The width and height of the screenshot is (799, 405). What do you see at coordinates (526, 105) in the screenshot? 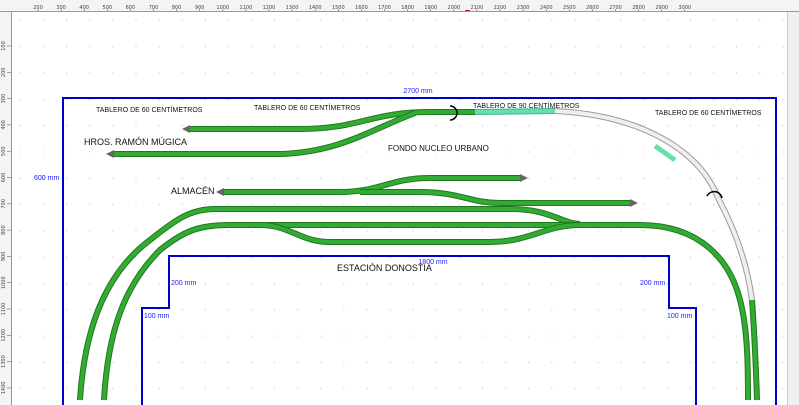
I see `label-tablero-3: TABLERO DE 90 CENTÍMETROS` at bounding box center [526, 105].